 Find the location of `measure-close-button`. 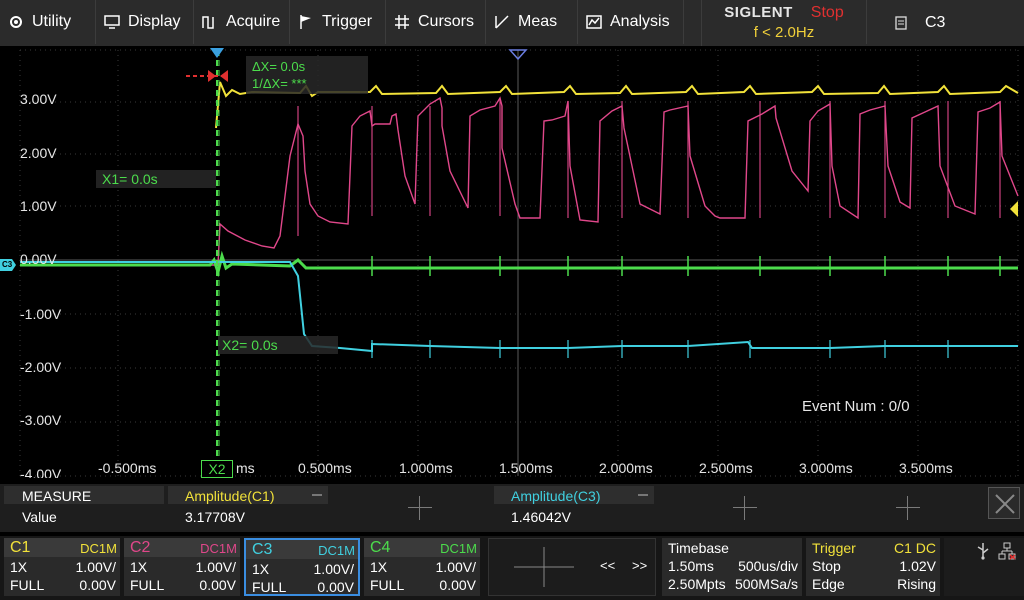

measure-close-button is located at coordinates (1004, 503).